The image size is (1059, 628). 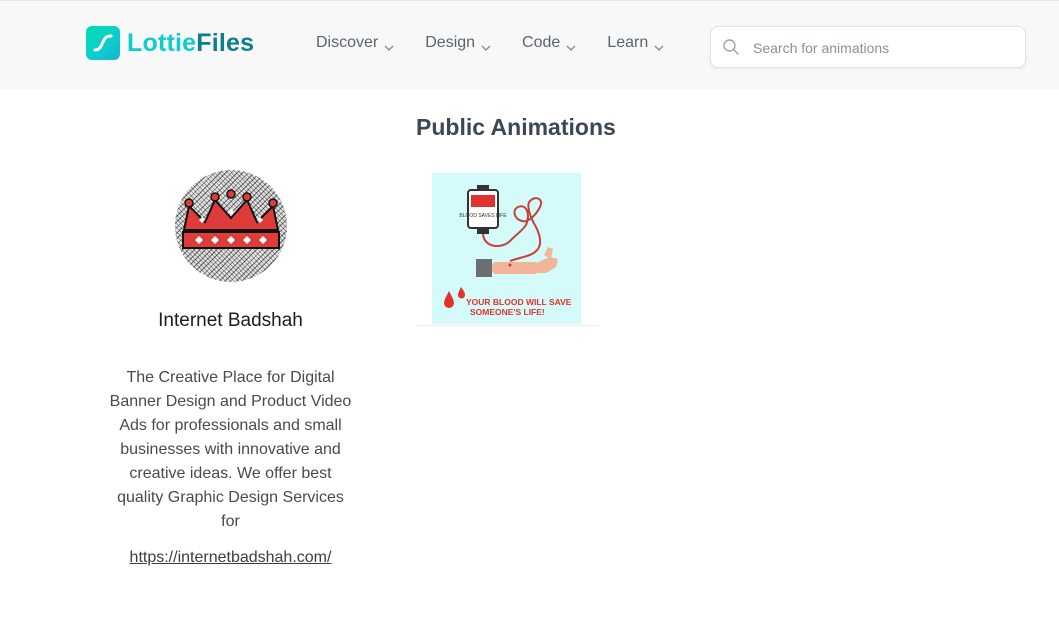 What do you see at coordinates (541, 42) in the screenshot?
I see `nav-label: Code` at bounding box center [541, 42].